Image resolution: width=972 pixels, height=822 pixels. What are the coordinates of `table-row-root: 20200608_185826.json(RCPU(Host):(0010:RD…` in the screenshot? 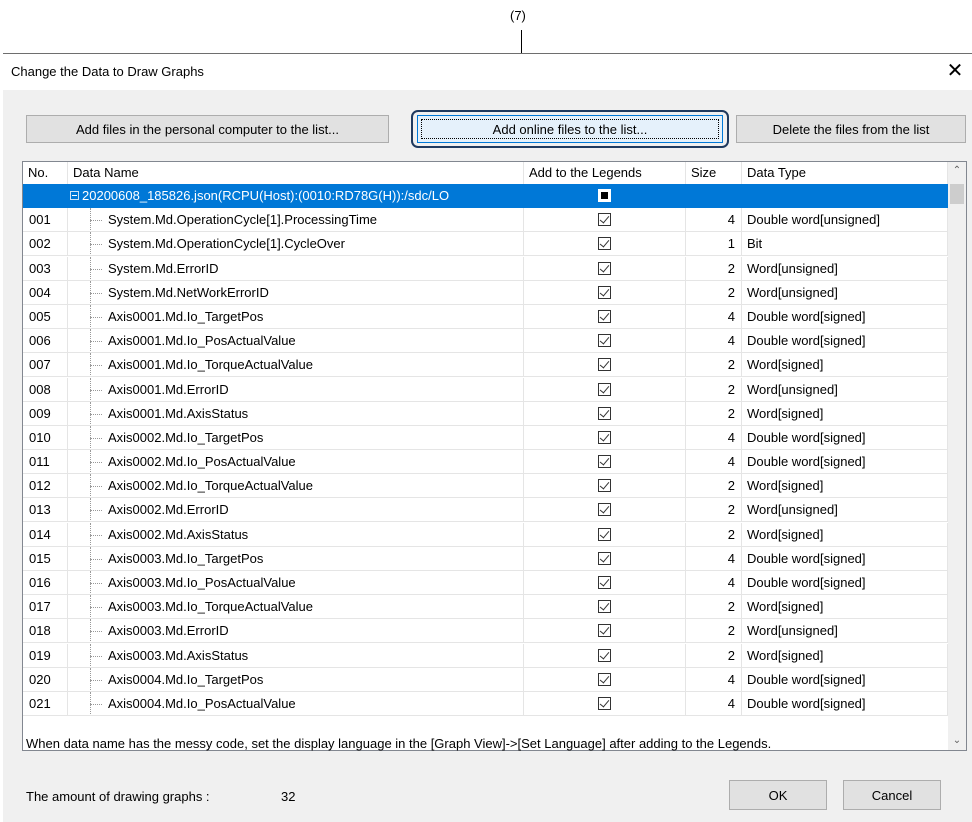 It's located at (485, 196).